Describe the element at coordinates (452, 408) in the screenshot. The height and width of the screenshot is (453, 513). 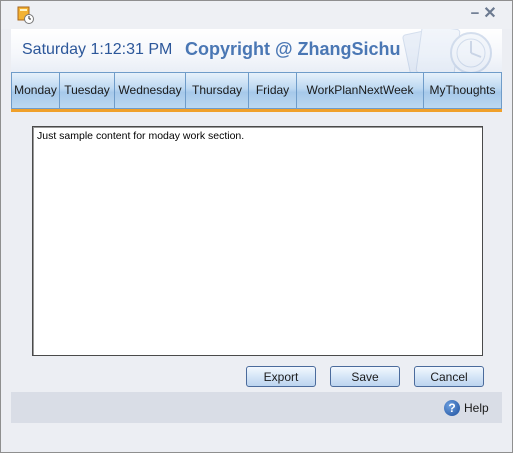
I see `help-icon: ?` at that location.